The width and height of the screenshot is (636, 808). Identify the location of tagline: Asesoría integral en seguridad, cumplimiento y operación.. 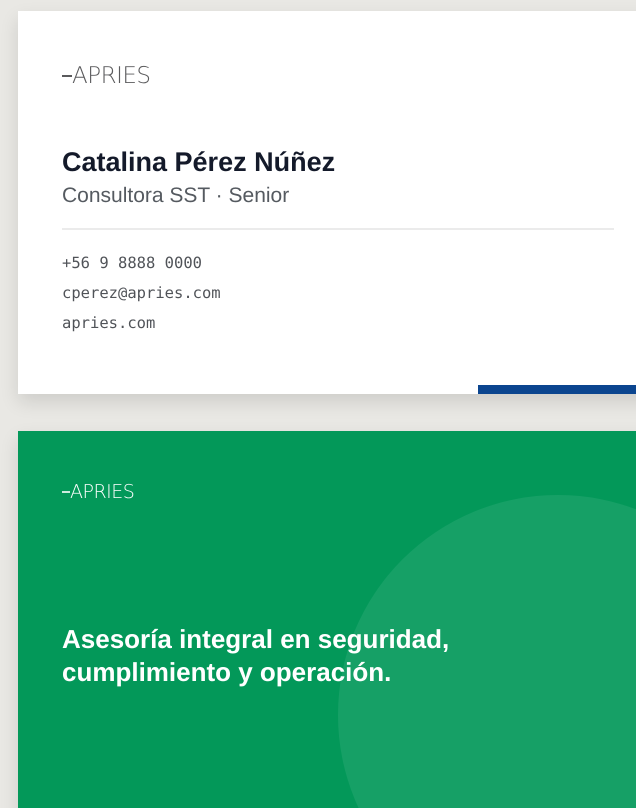
(256, 656).